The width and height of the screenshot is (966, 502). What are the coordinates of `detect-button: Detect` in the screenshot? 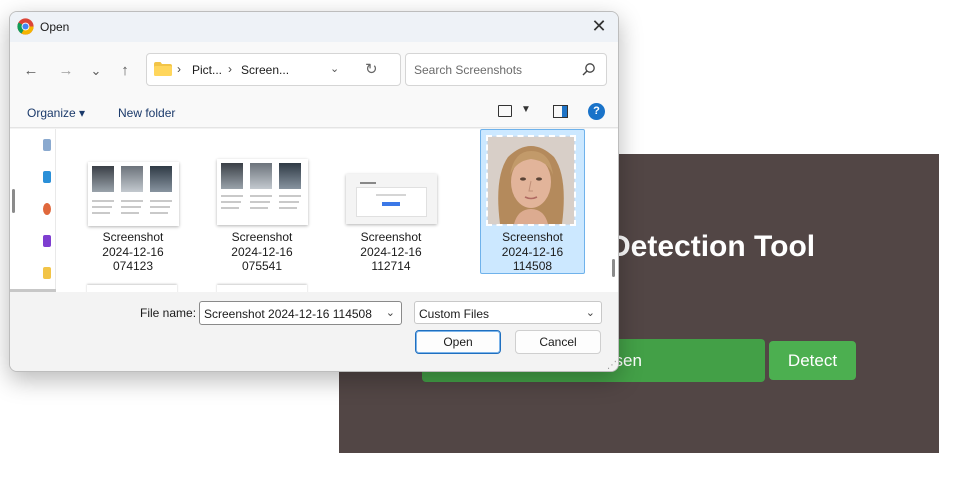 It's located at (812, 360).